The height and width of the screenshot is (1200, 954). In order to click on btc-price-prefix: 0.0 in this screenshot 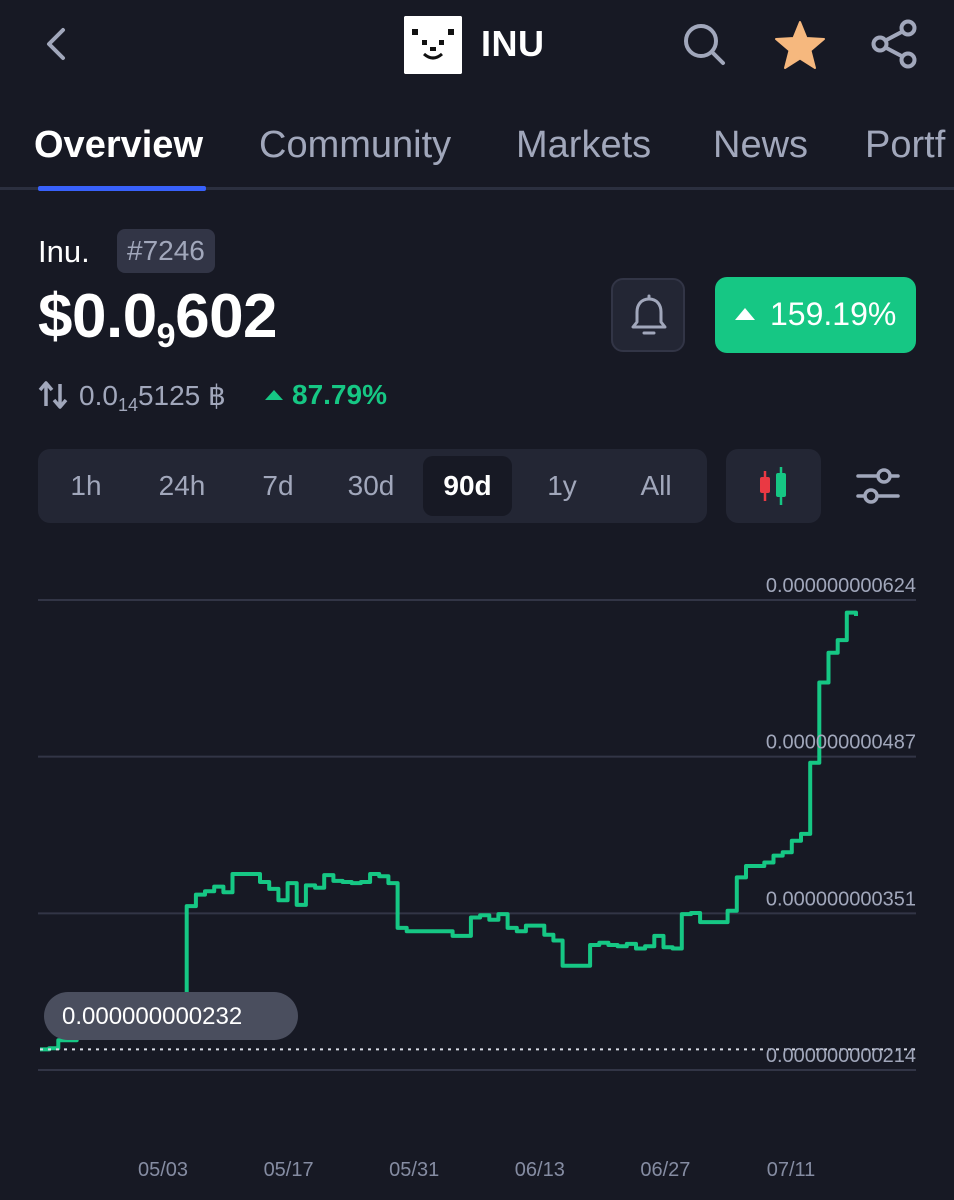, I will do `click(98, 395)`.